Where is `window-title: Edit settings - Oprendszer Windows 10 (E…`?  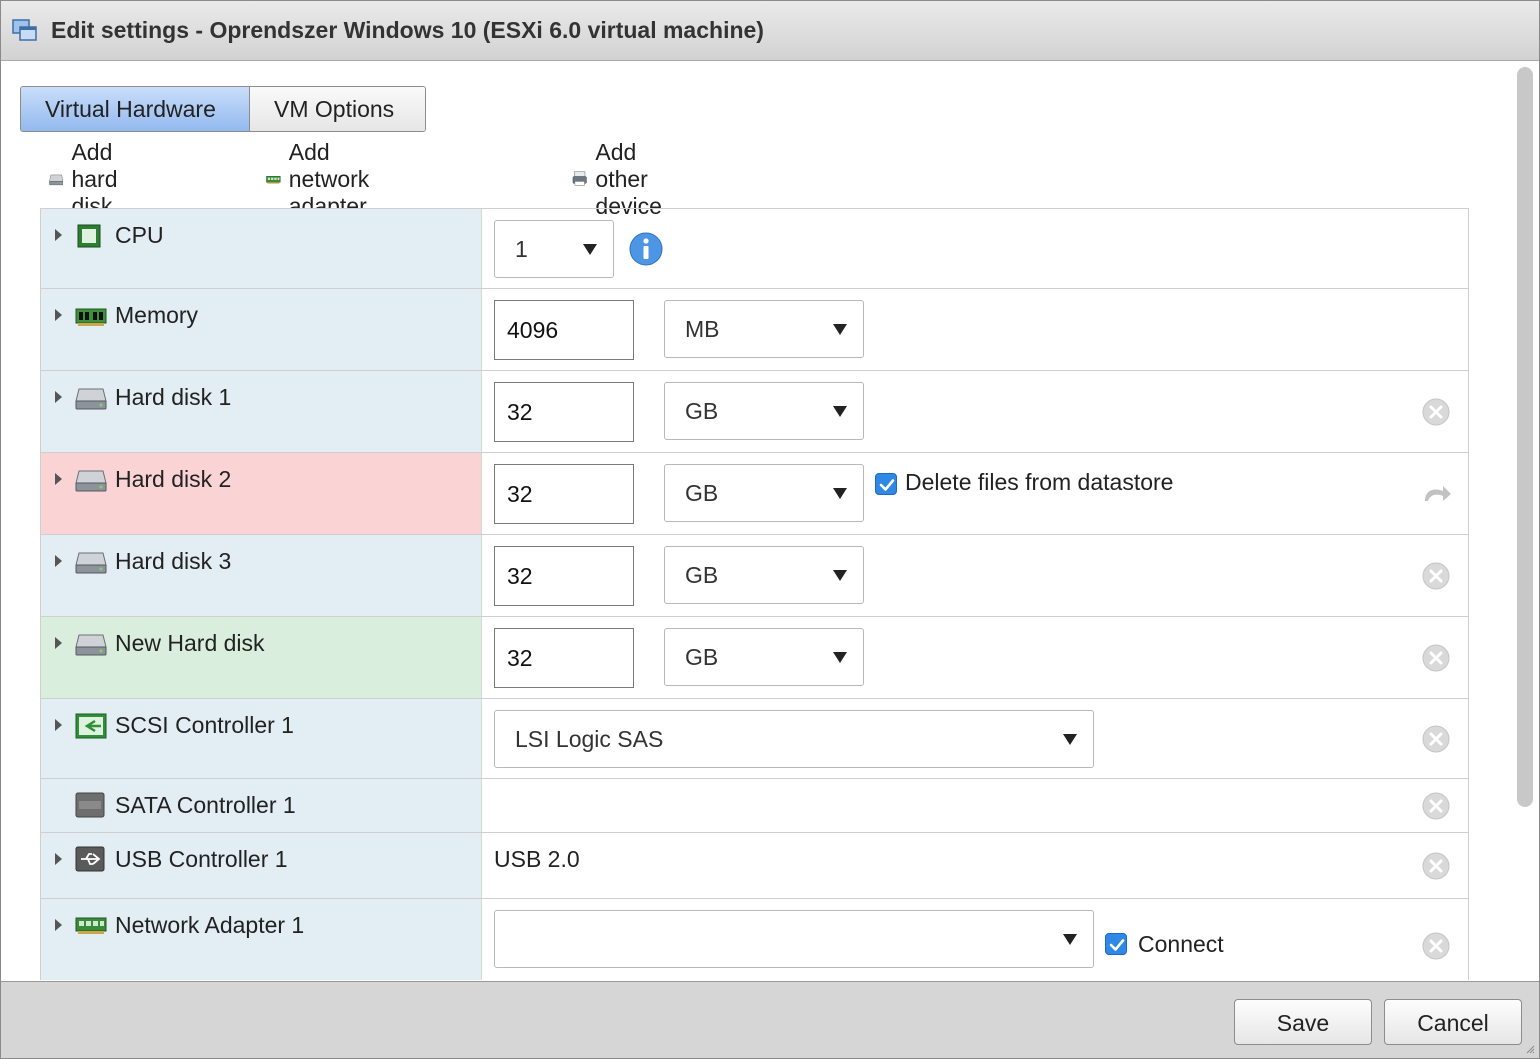 window-title: Edit settings - Oprendszer Windows 10 (E… is located at coordinates (407, 30).